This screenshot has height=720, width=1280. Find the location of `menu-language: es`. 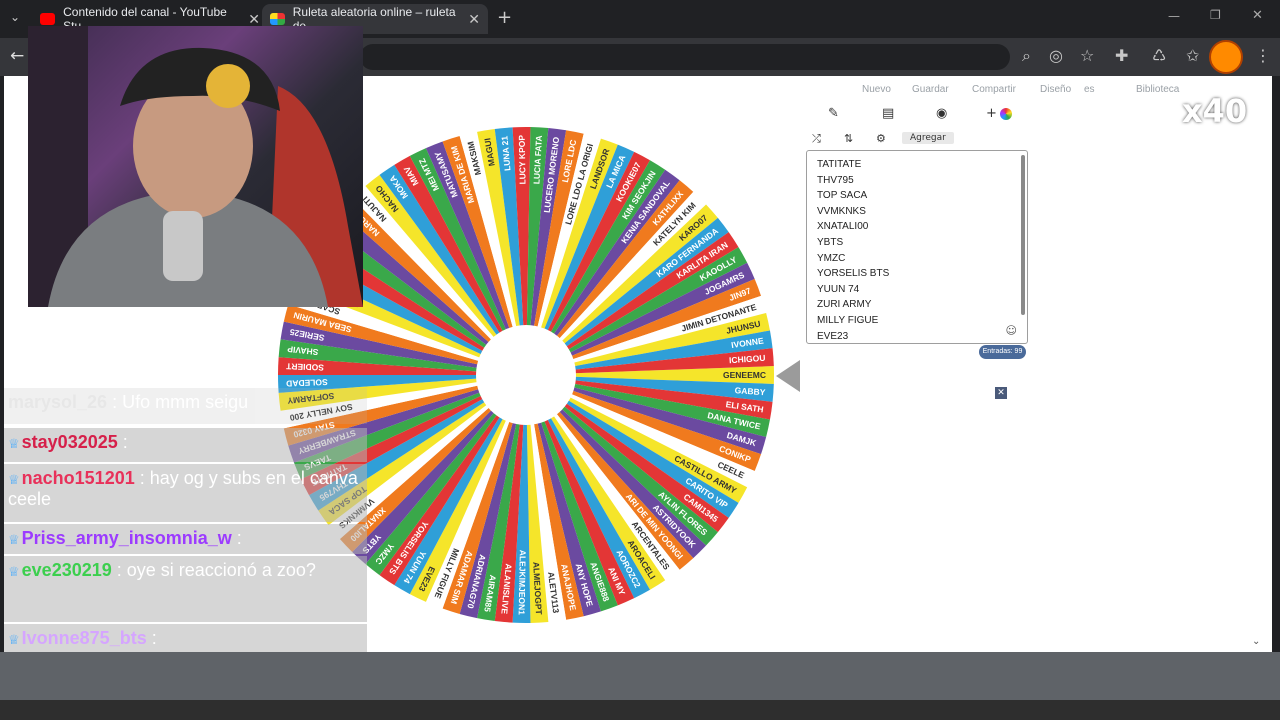

menu-language: es is located at coordinates (1089, 89).